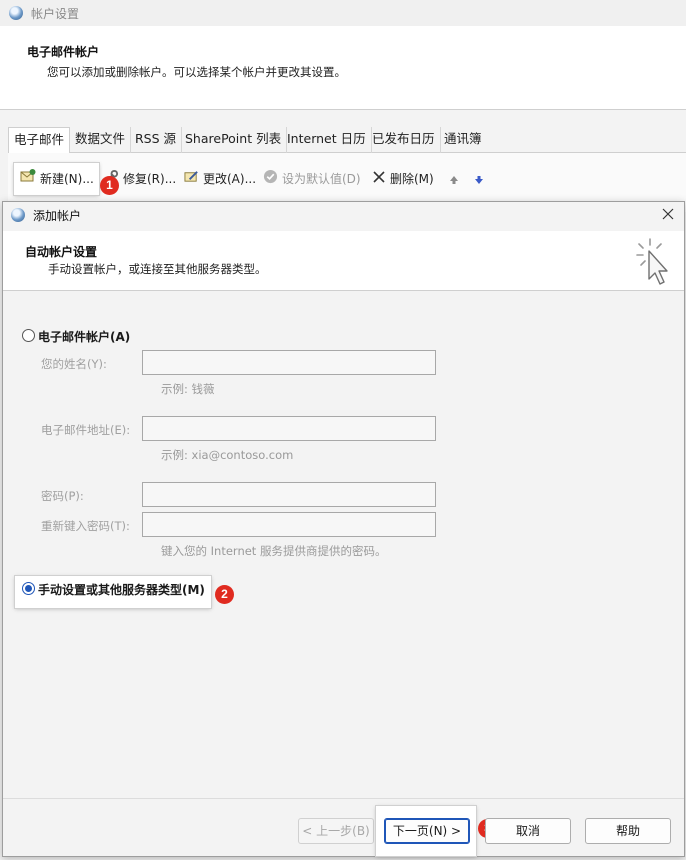 Image resolution: width=686 pixels, height=860 pixels. Describe the element at coordinates (57, 216) in the screenshot. I see `dialog-title: 添加帐户` at that location.